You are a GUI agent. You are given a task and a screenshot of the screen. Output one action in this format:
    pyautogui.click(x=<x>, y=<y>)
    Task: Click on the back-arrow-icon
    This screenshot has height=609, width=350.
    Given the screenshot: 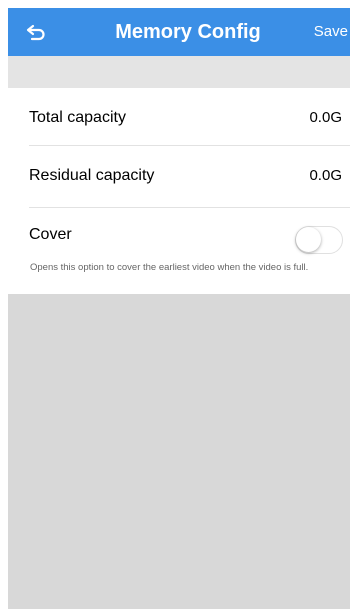 What is the action you would take?
    pyautogui.click(x=35, y=32)
    